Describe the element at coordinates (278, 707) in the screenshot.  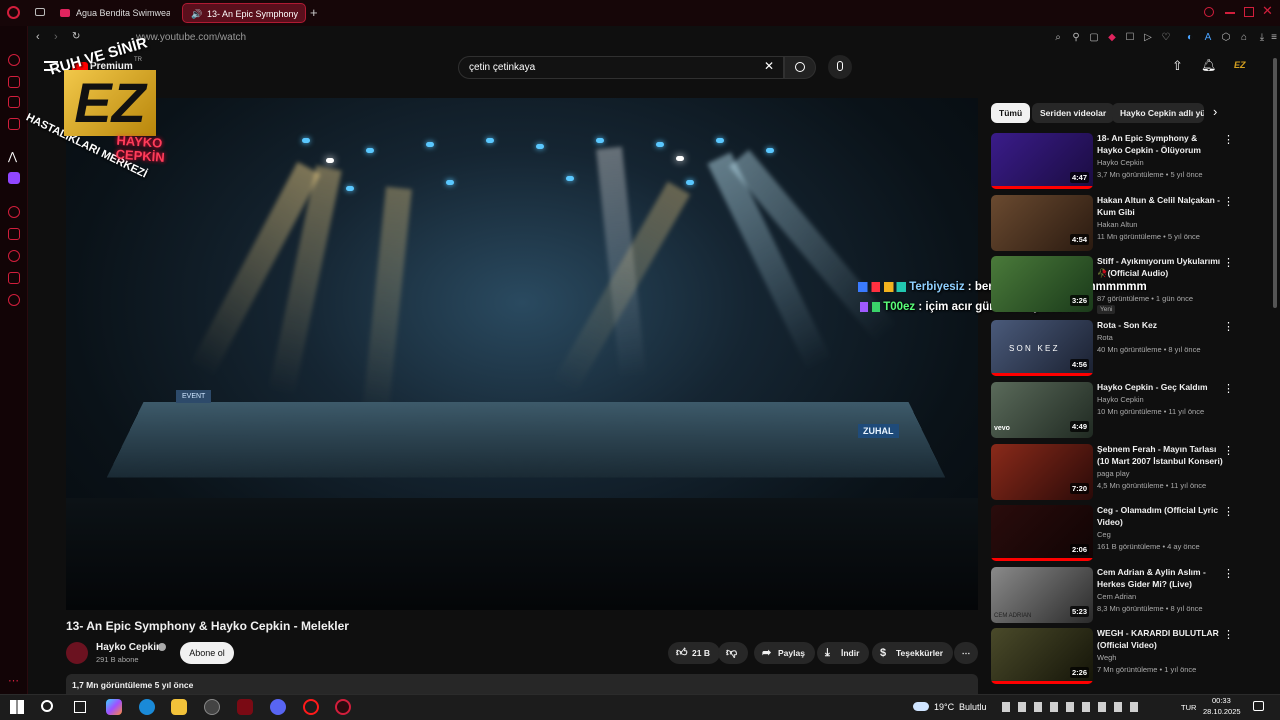
I see `discord-icon` at that location.